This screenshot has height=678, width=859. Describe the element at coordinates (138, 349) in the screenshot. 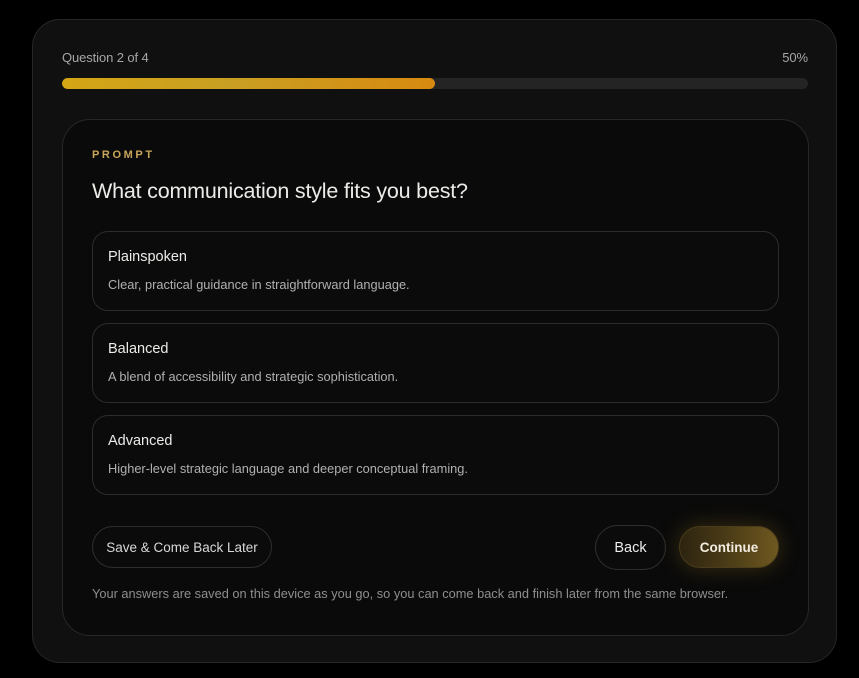

I see `option-title: Balanced` at that location.